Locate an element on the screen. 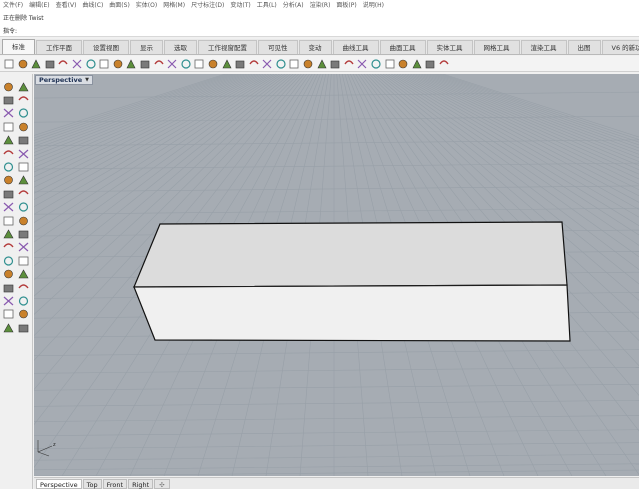 Image resolution: width=639 pixels, height=489 pixels. help-icon is located at coordinates (444, 64).